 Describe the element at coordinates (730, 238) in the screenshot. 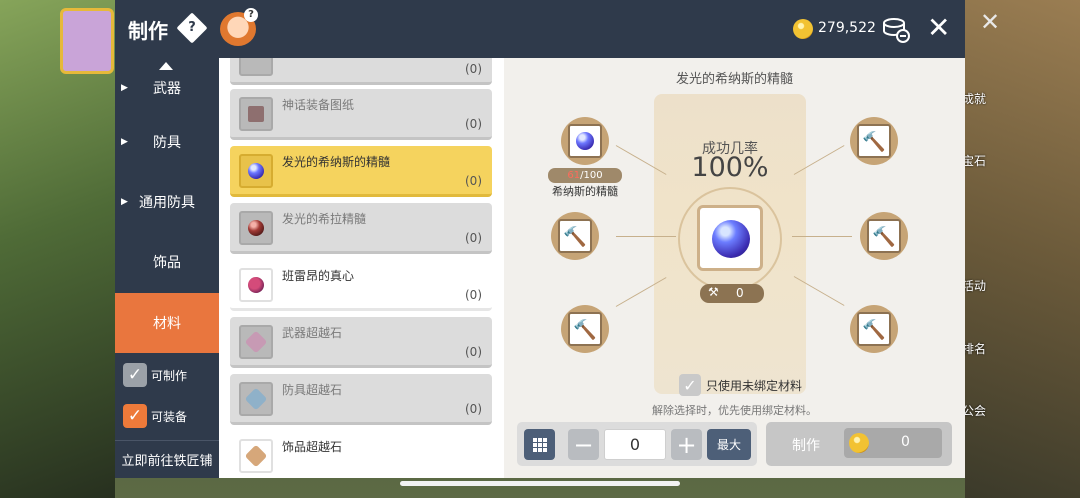

I see `result-item-slot` at that location.